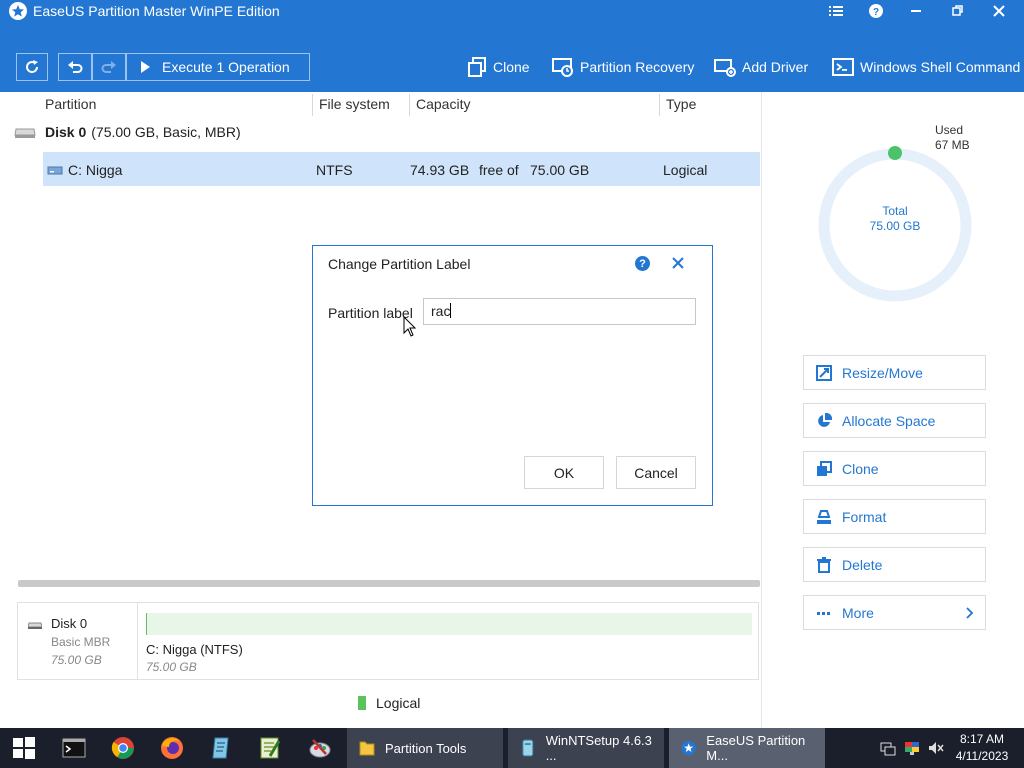 Image resolution: width=1024 pixels, height=768 pixels. I want to click on taskbar-item-label: Partition Tools, so click(426, 748).